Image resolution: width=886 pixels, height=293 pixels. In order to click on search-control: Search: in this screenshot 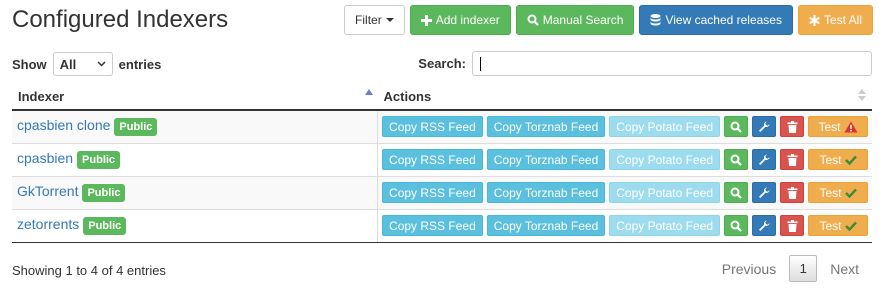, I will do `click(645, 63)`.